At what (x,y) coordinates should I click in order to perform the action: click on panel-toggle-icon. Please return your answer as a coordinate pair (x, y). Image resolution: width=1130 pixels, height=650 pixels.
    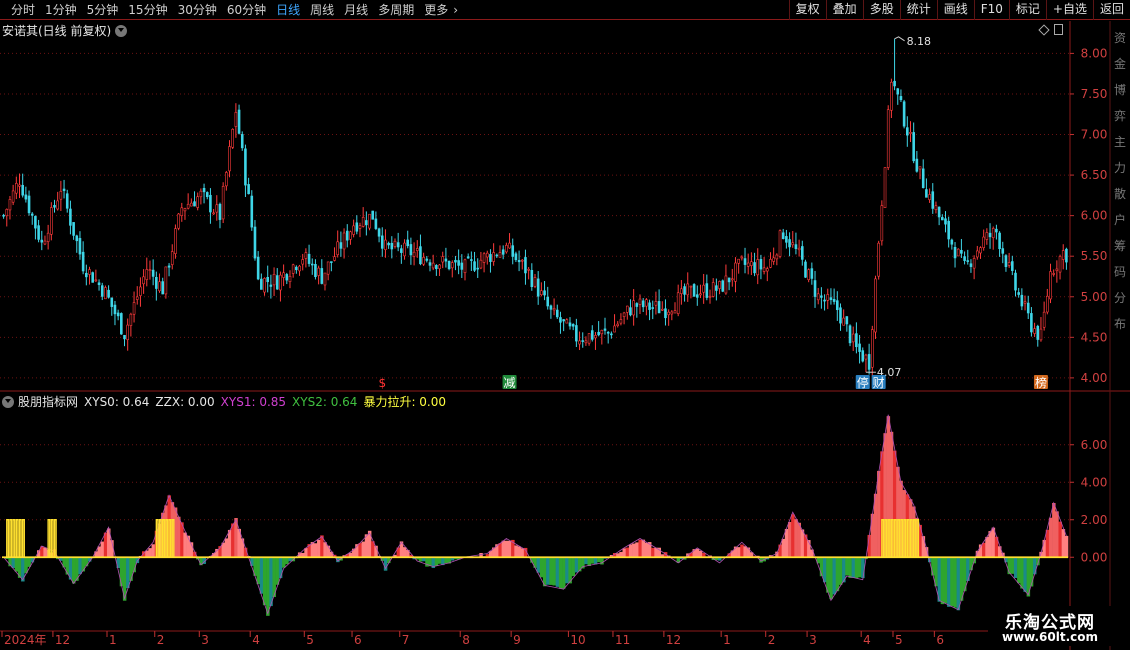
    Looking at the image, I should click on (1058, 29).